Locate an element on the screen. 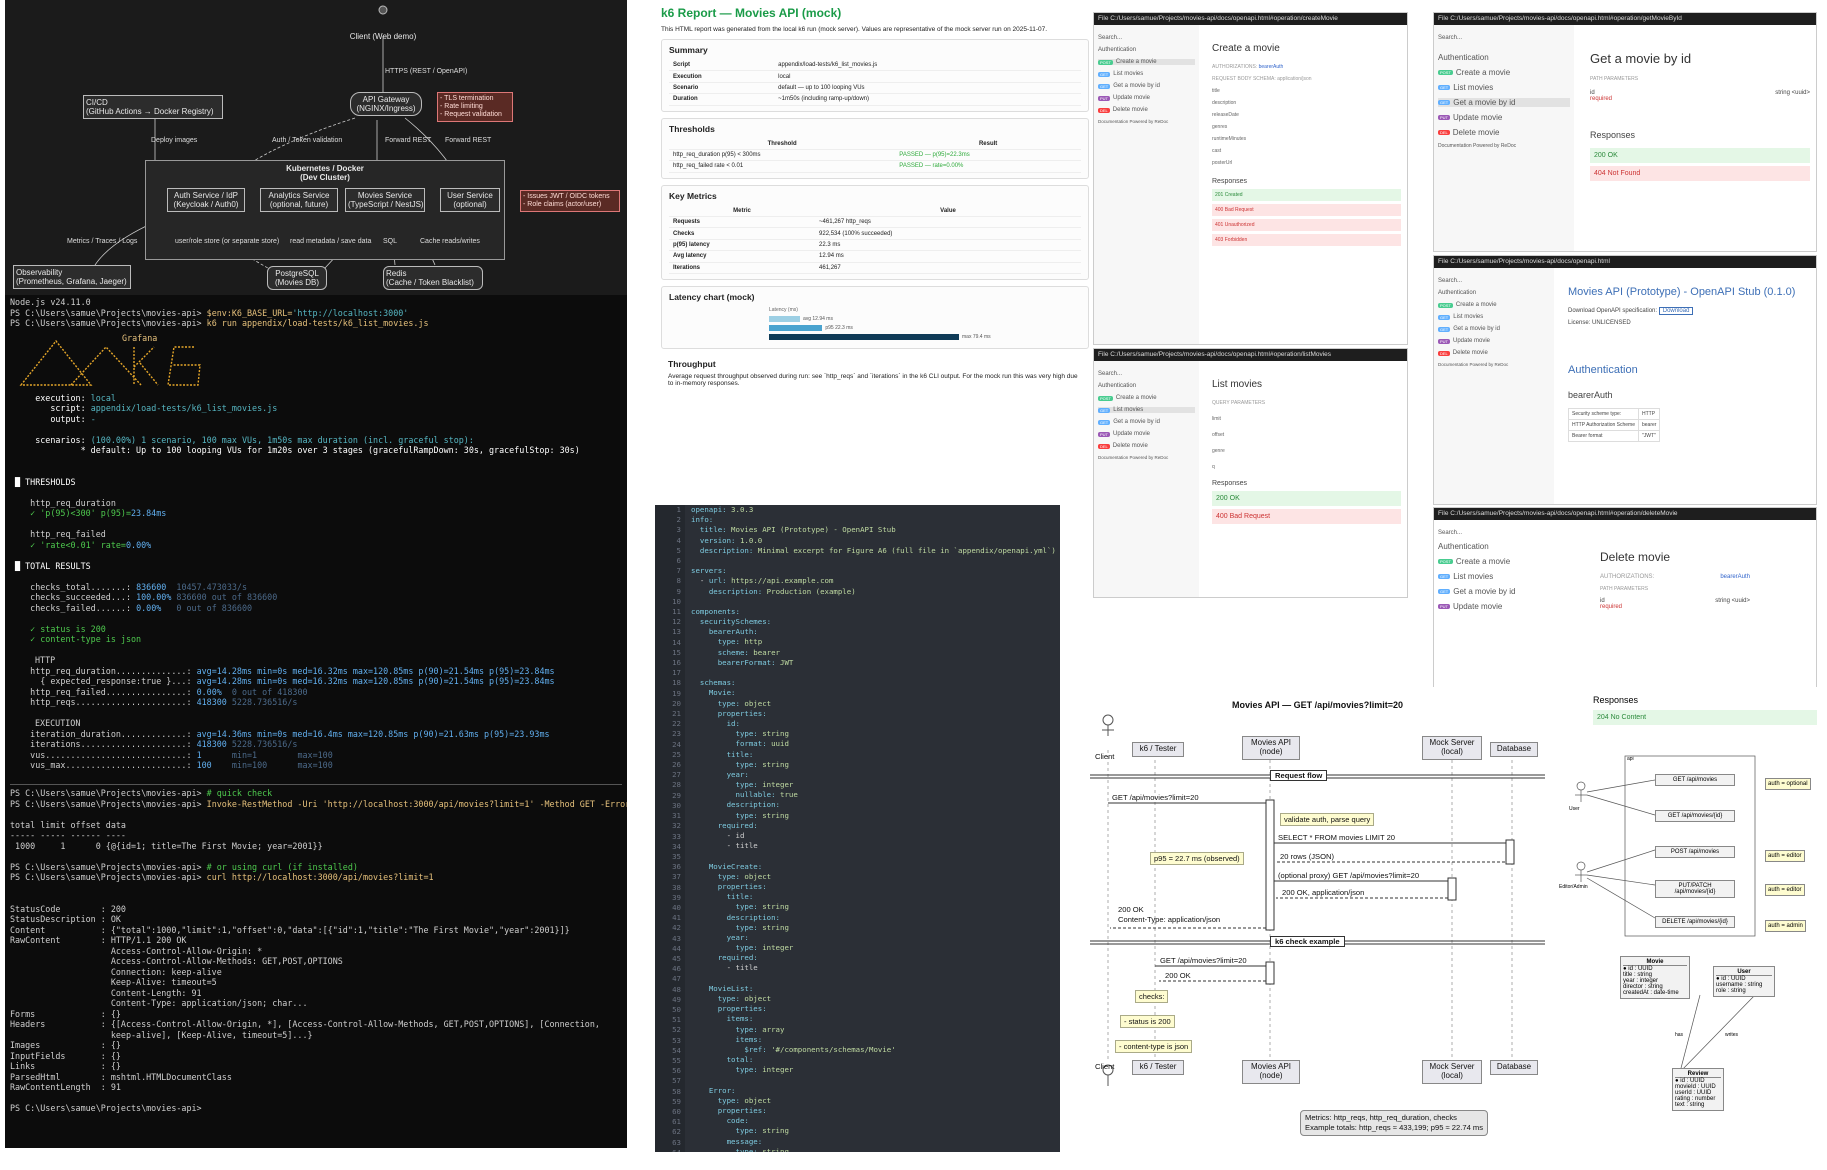  actor-client-bottom: Client is located at coordinates (1105, 1066).